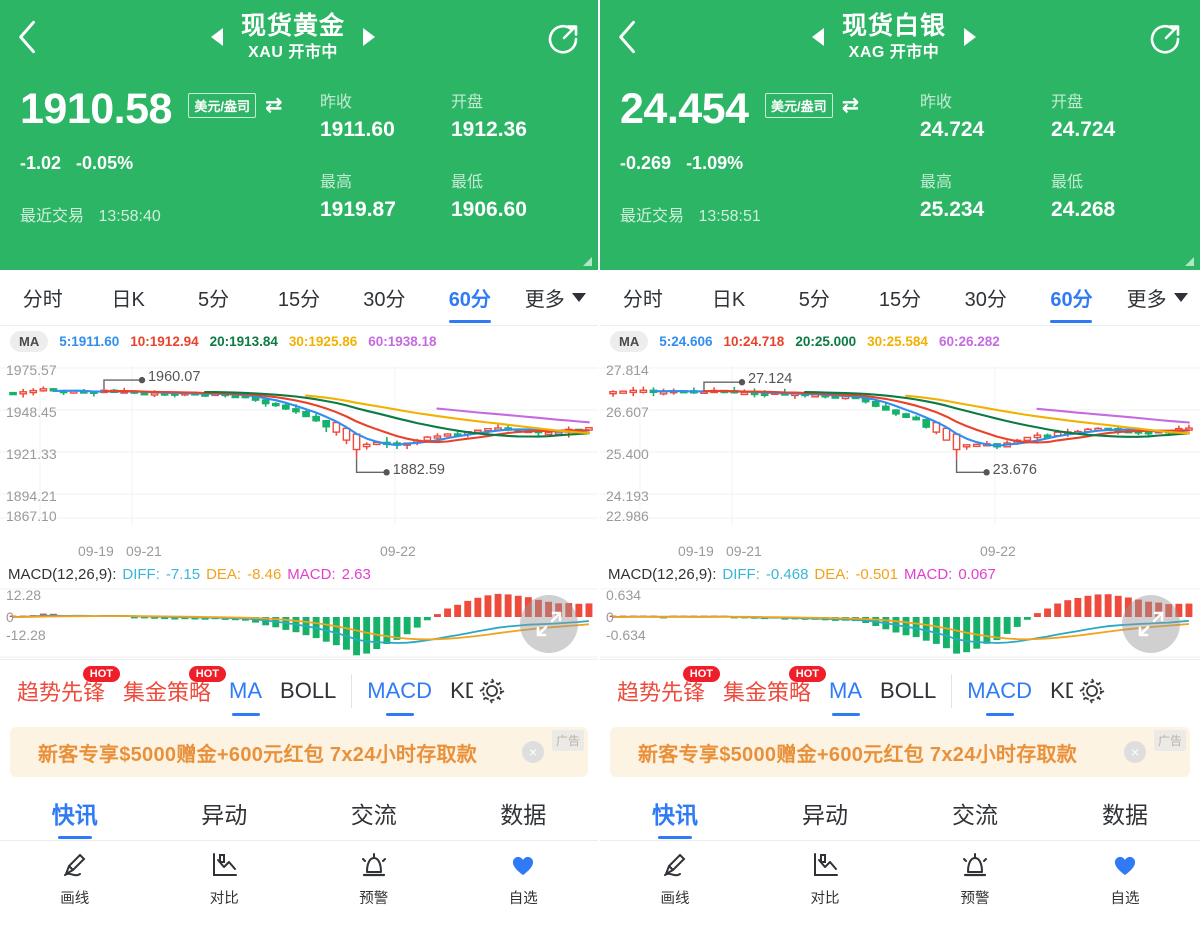  I want to click on pen-draw-icon, so click(675, 865).